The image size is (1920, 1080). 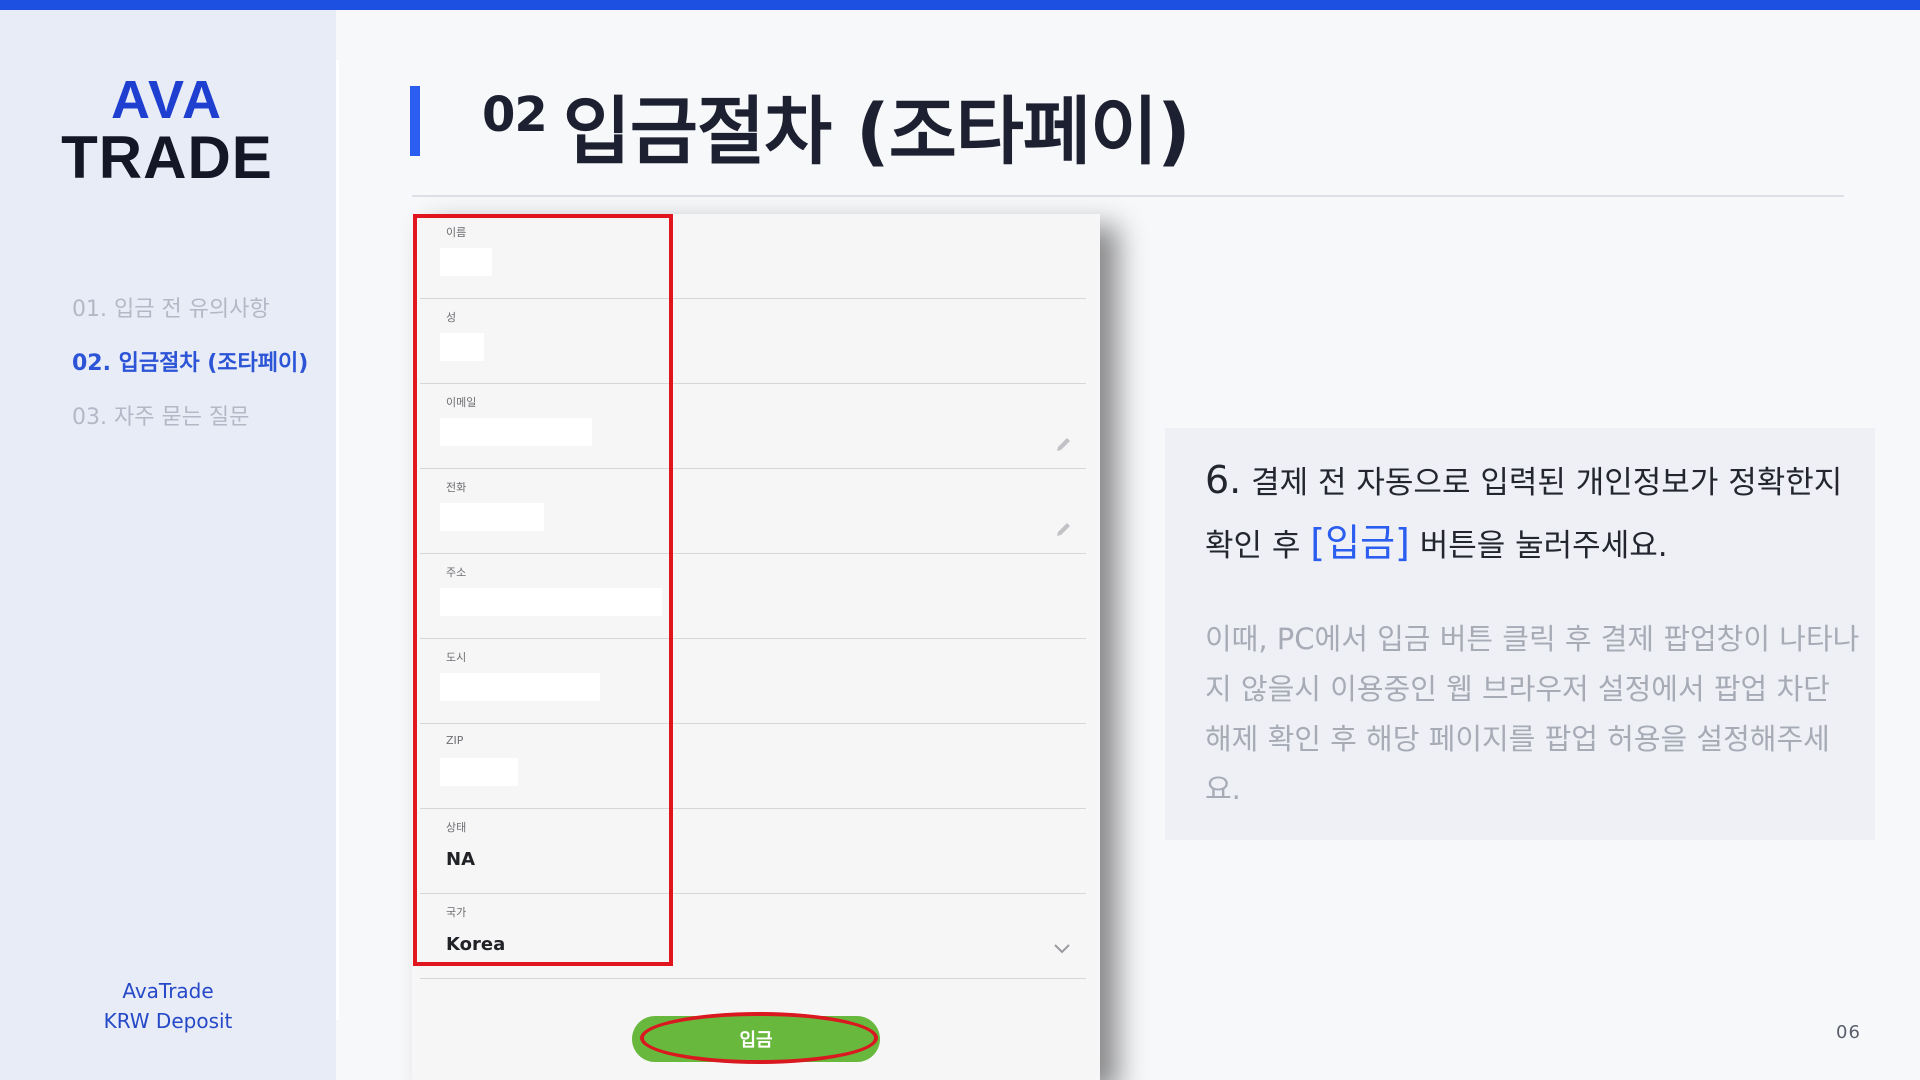 I want to click on footer-subtitle: KRW Deposit, so click(x=168, y=1021).